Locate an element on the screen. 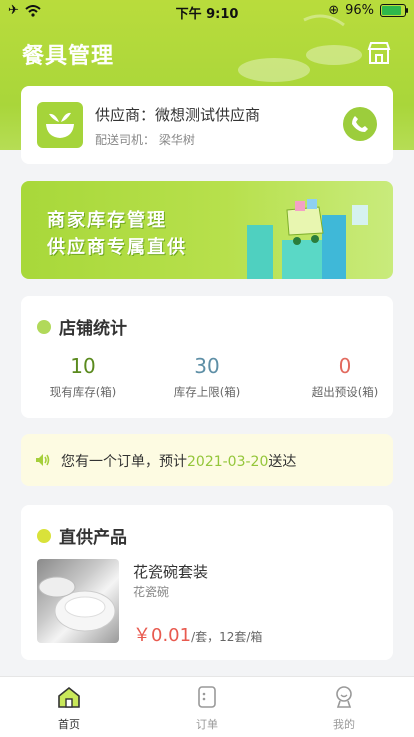  stat-current-stock: 10 现有库存(箱) is located at coordinates (83, 377).